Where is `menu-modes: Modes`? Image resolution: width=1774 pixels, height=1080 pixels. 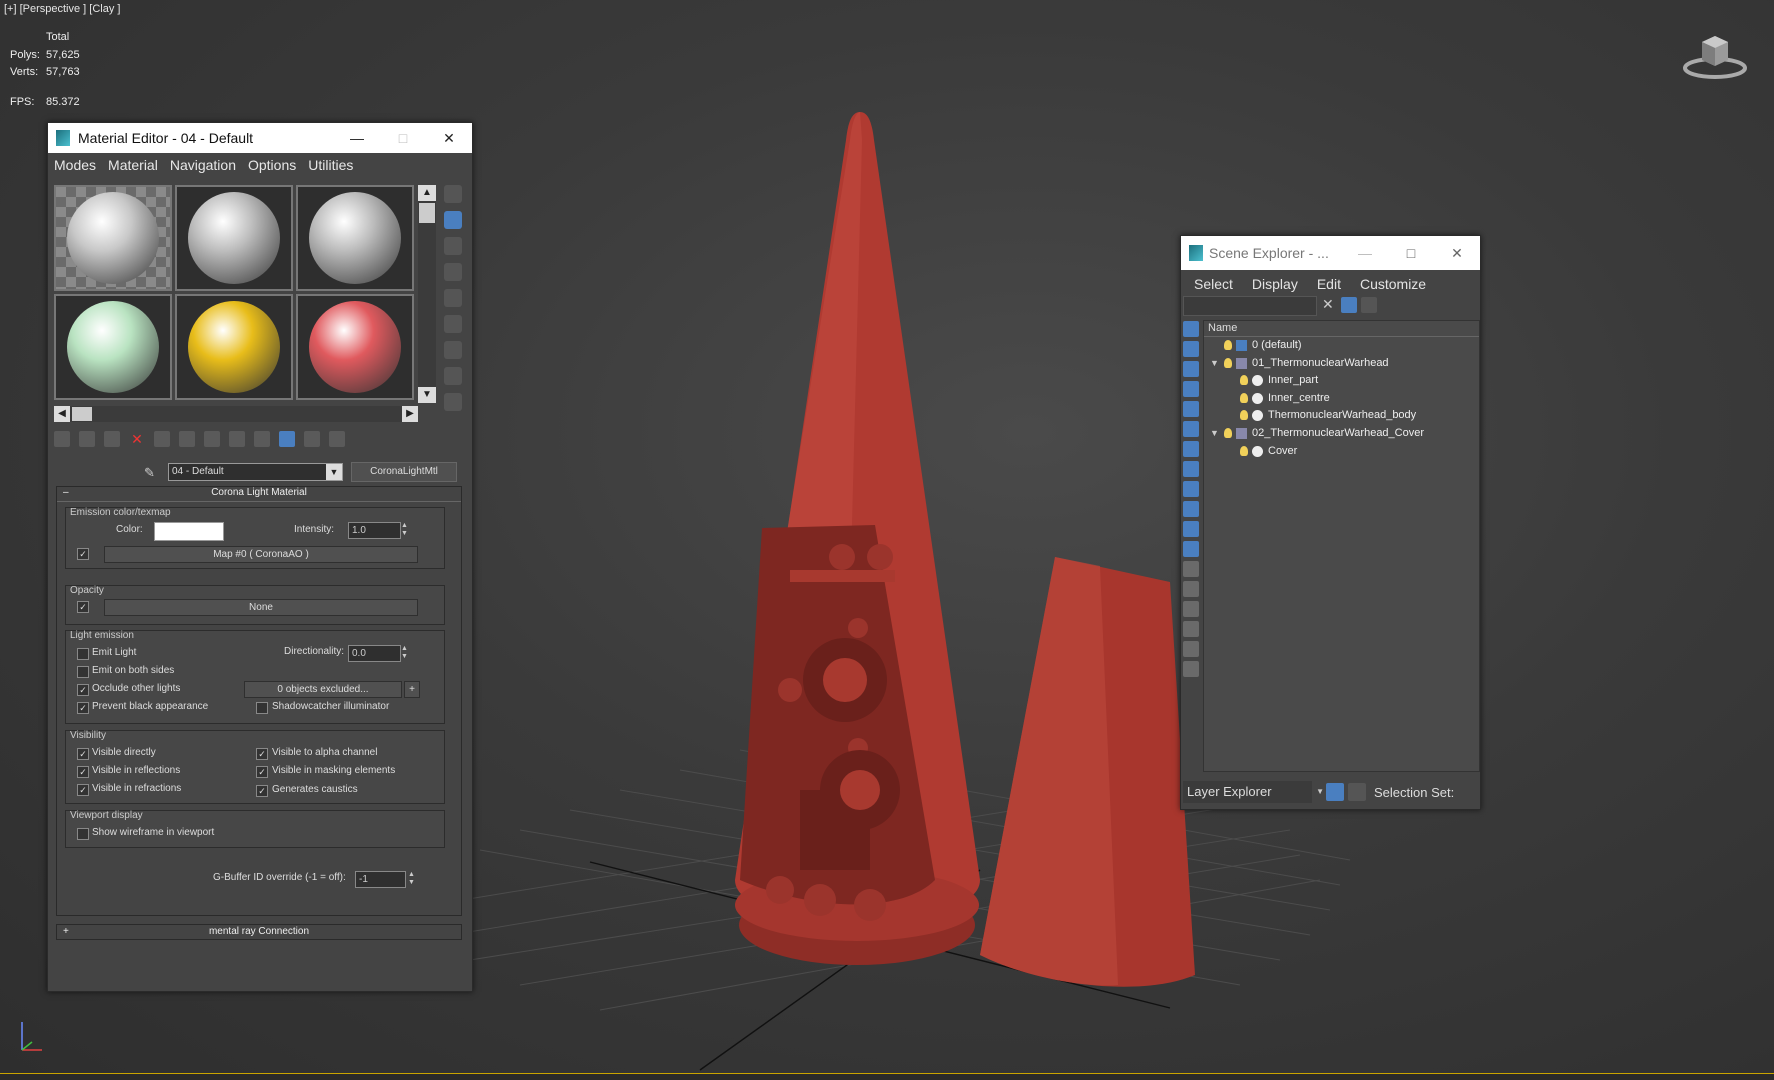 menu-modes: Modes is located at coordinates (75, 165).